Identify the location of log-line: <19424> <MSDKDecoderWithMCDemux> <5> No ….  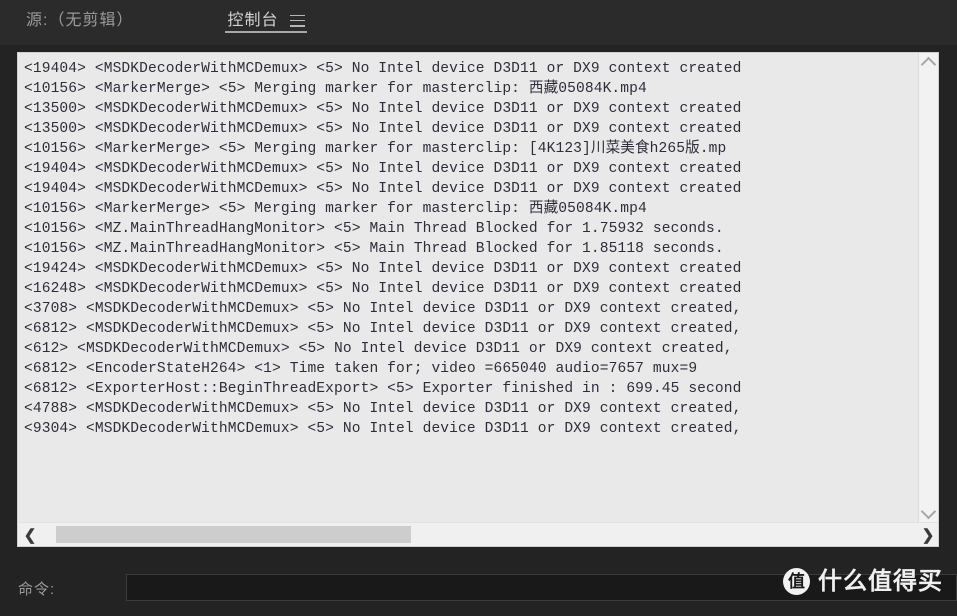
(383, 269).